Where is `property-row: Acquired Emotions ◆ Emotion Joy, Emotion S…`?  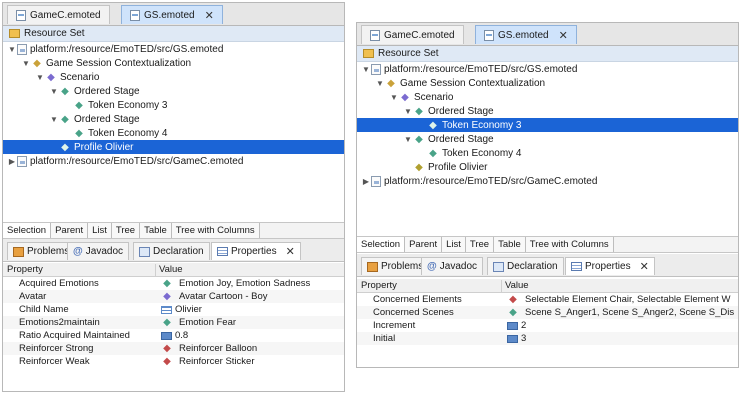 property-row: Acquired Emotions ◆ Emotion Joy, Emotion S… is located at coordinates (173, 283).